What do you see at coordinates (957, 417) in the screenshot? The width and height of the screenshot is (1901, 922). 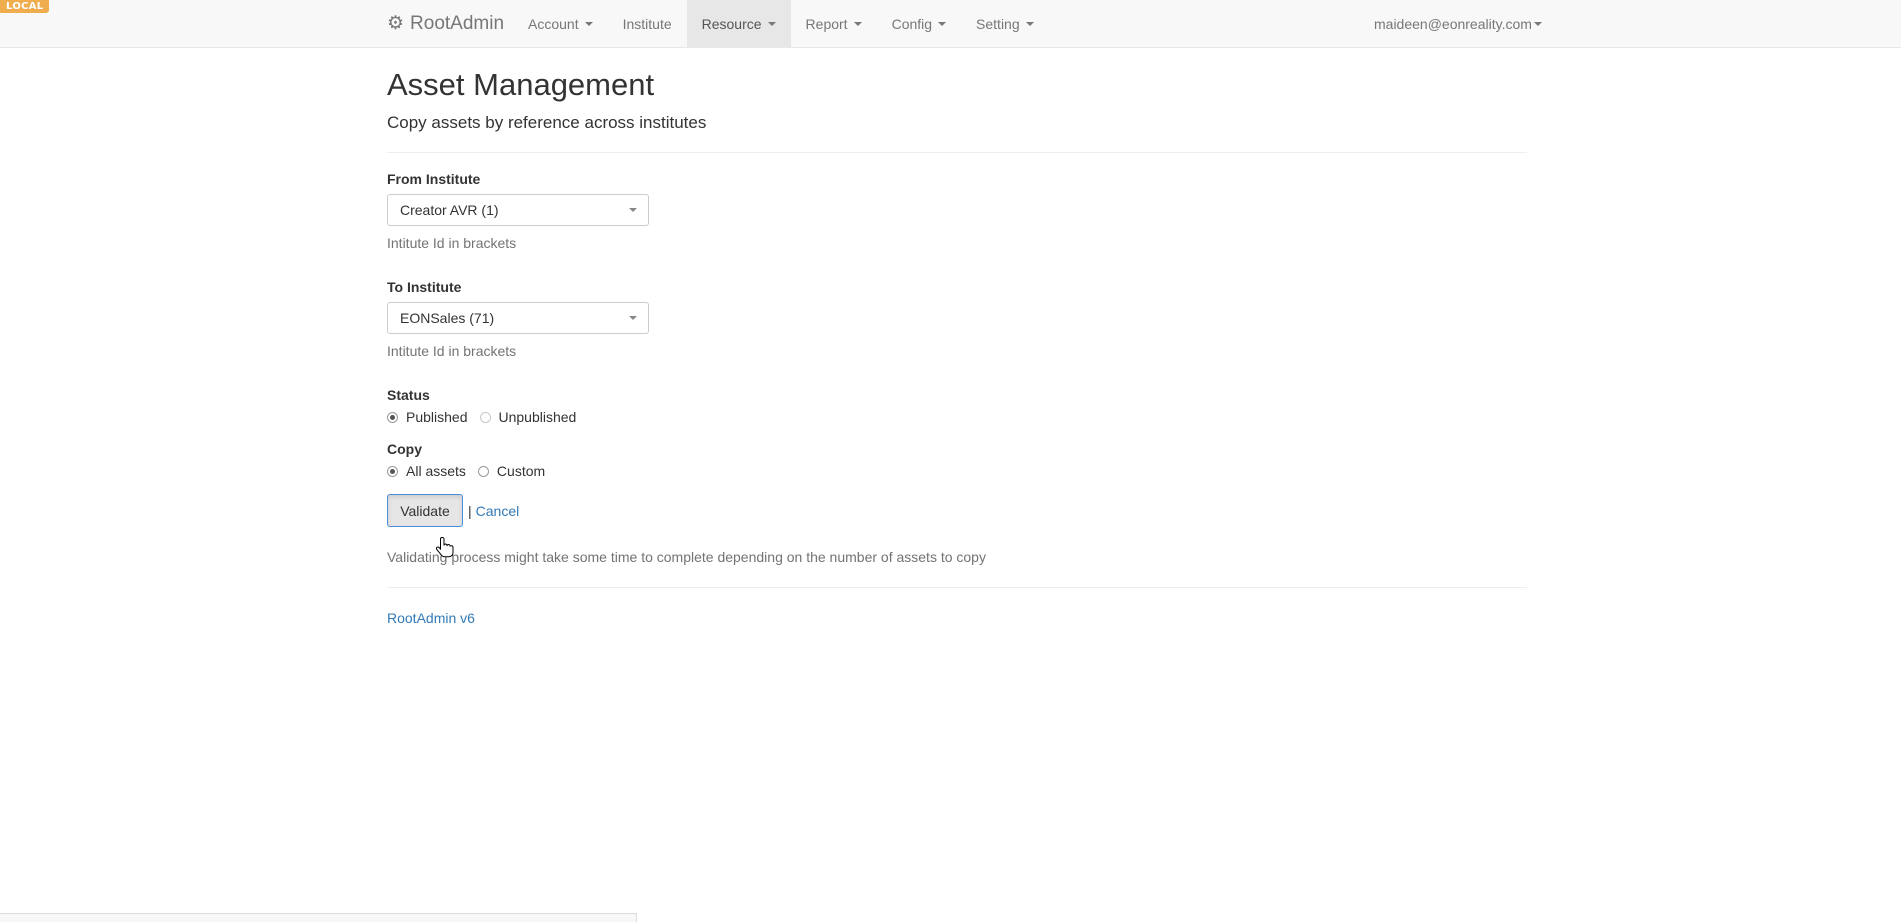 I see `status-radio-row: Published Unpublished` at bounding box center [957, 417].